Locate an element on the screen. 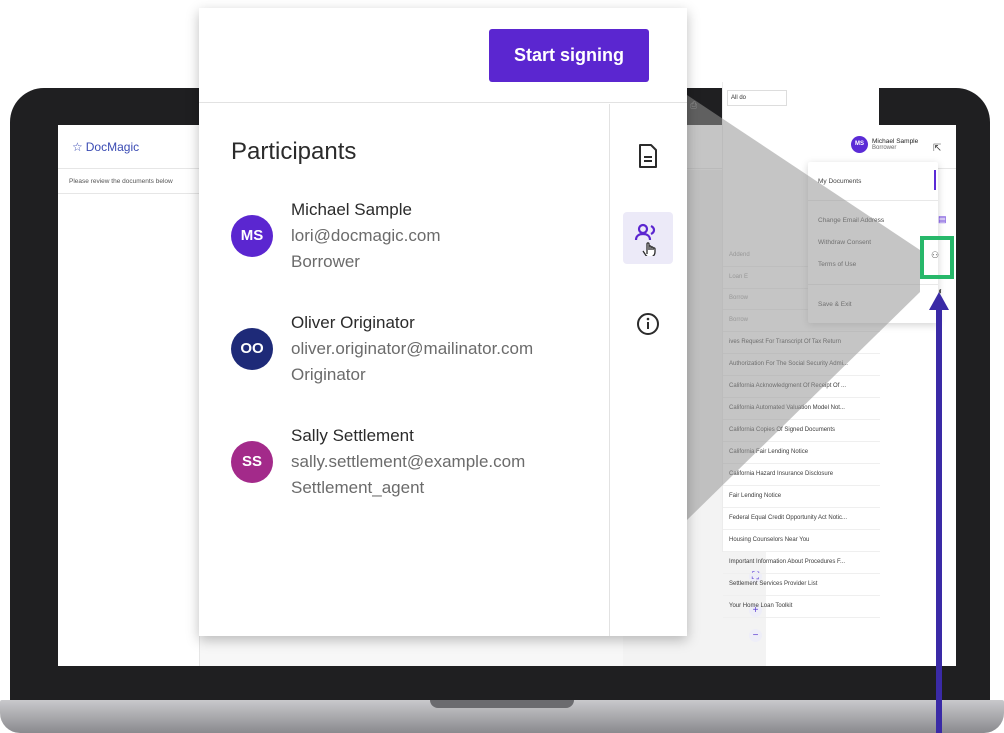  participant-role: Borrower is located at coordinates (325, 261).